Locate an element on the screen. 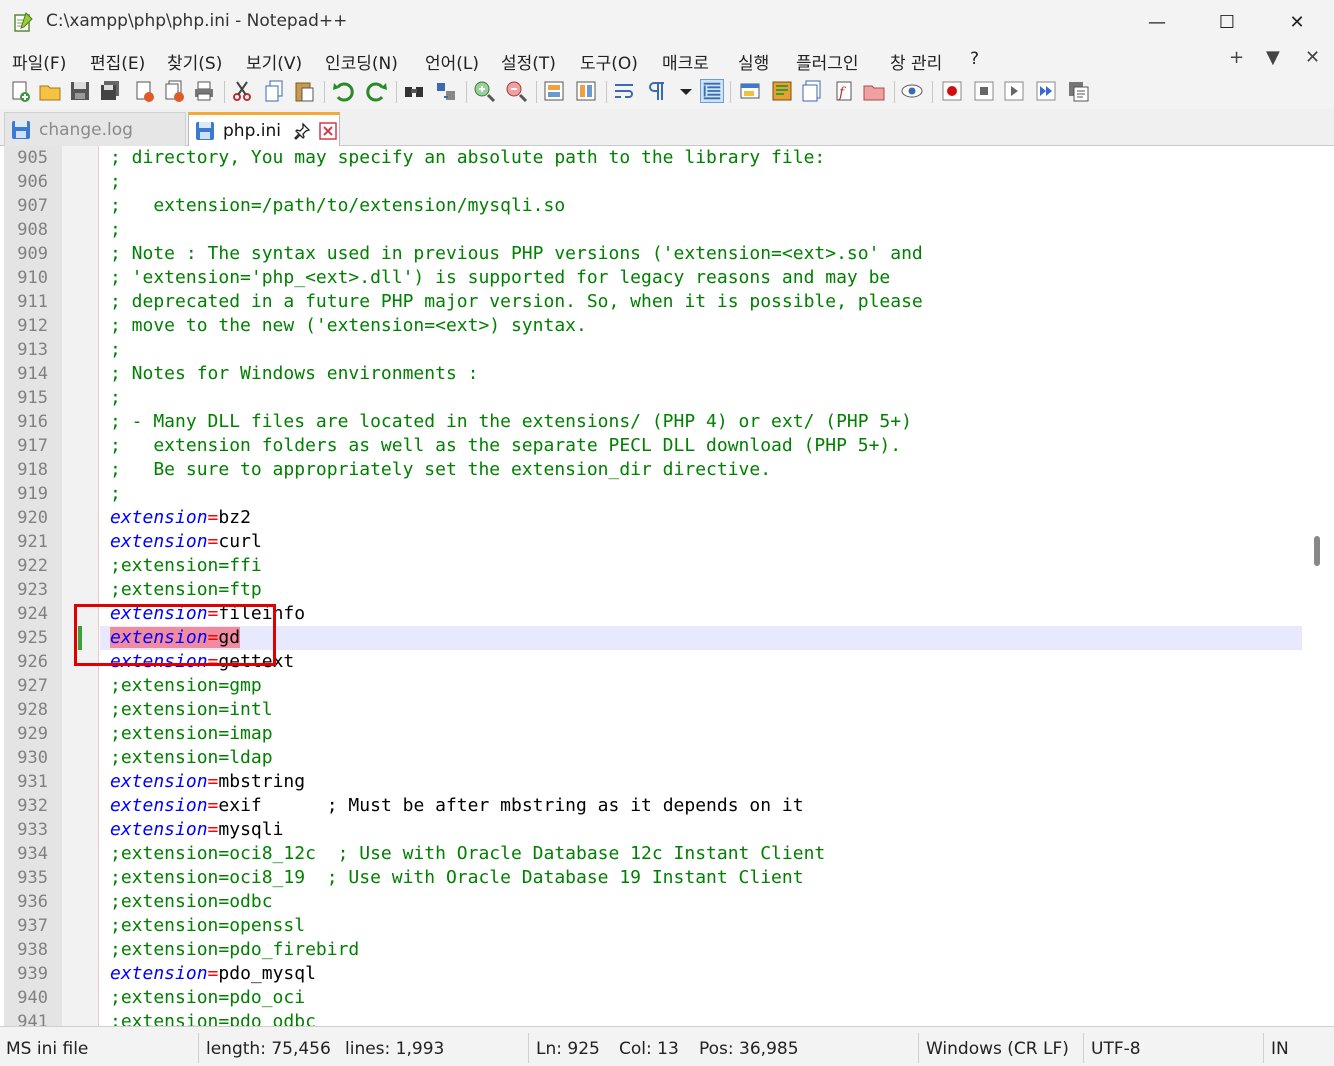 This screenshot has width=1334, height=1066. code-line: ;extension=pdo_oci is located at coordinates (701, 998).